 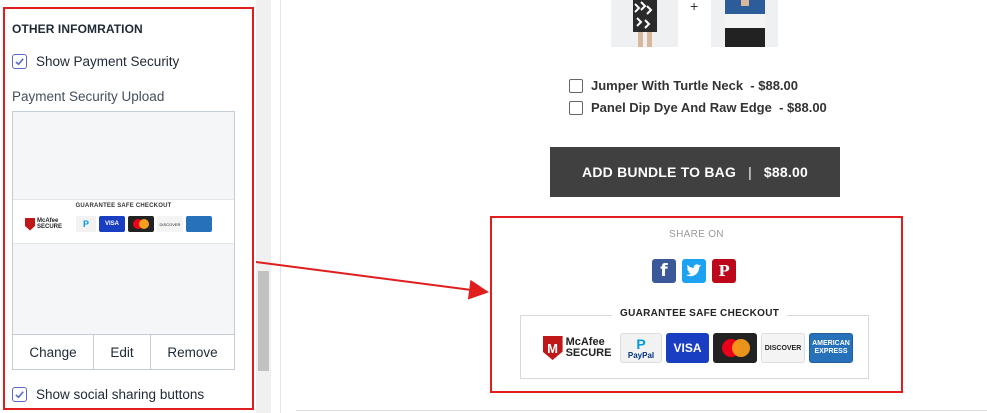 I want to click on product-image-jumper, so click(x=644, y=23).